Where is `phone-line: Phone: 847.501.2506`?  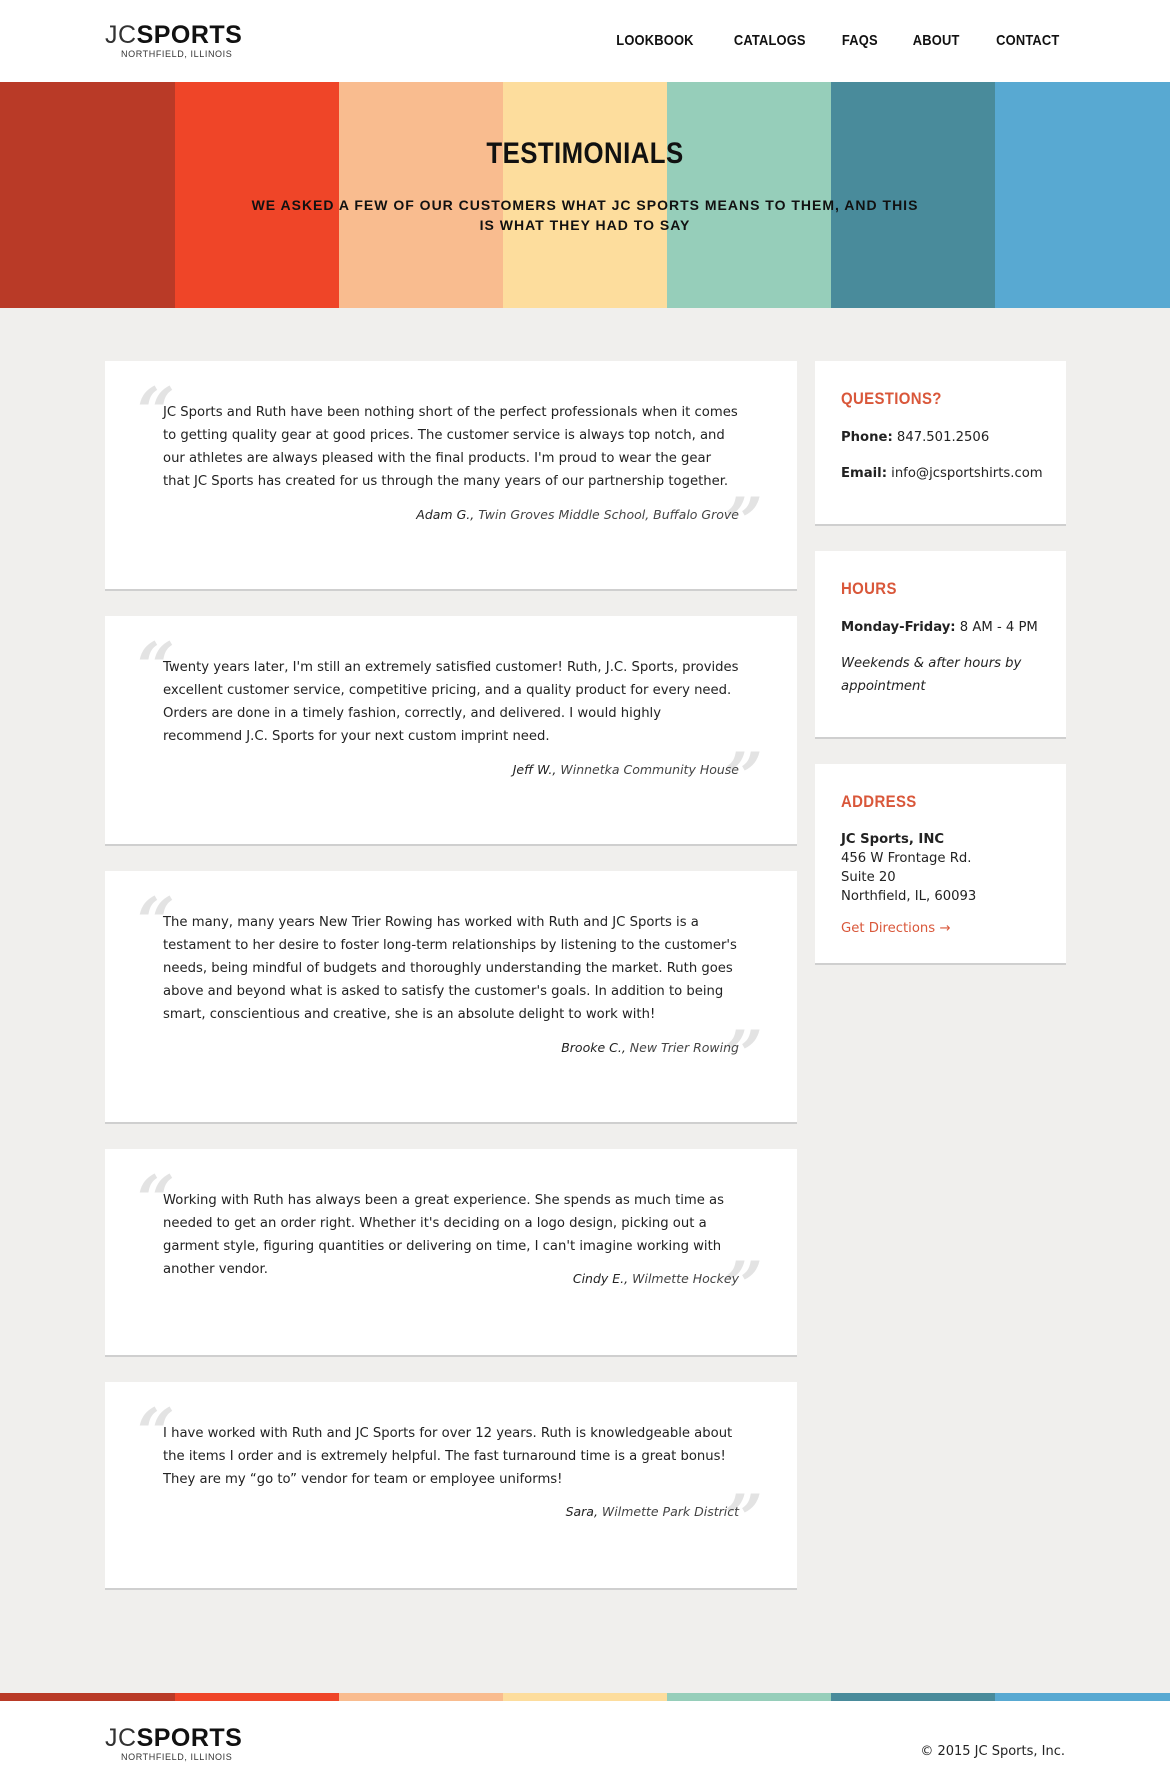 phone-line: Phone: 847.501.2506 is located at coordinates (915, 437).